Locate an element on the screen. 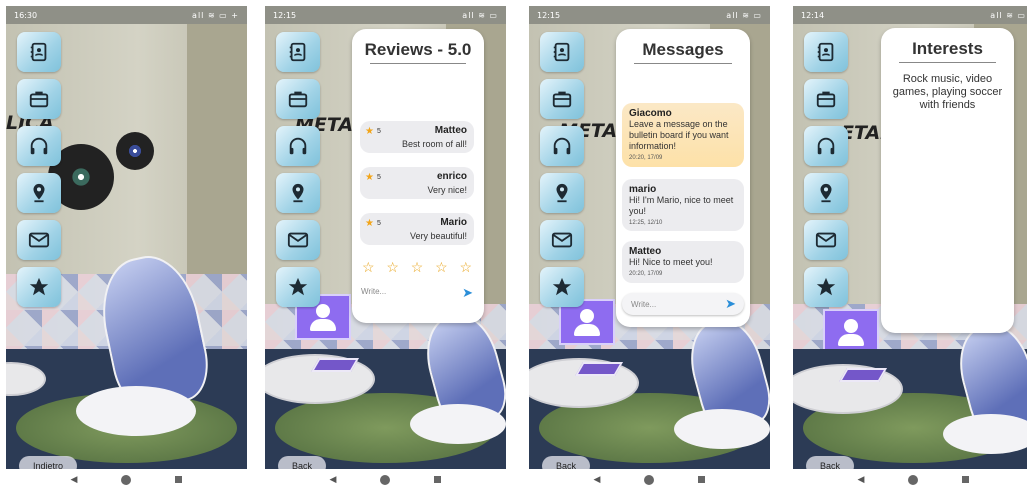  rate-star-1-icon: ☆ is located at coordinates (368, 267).